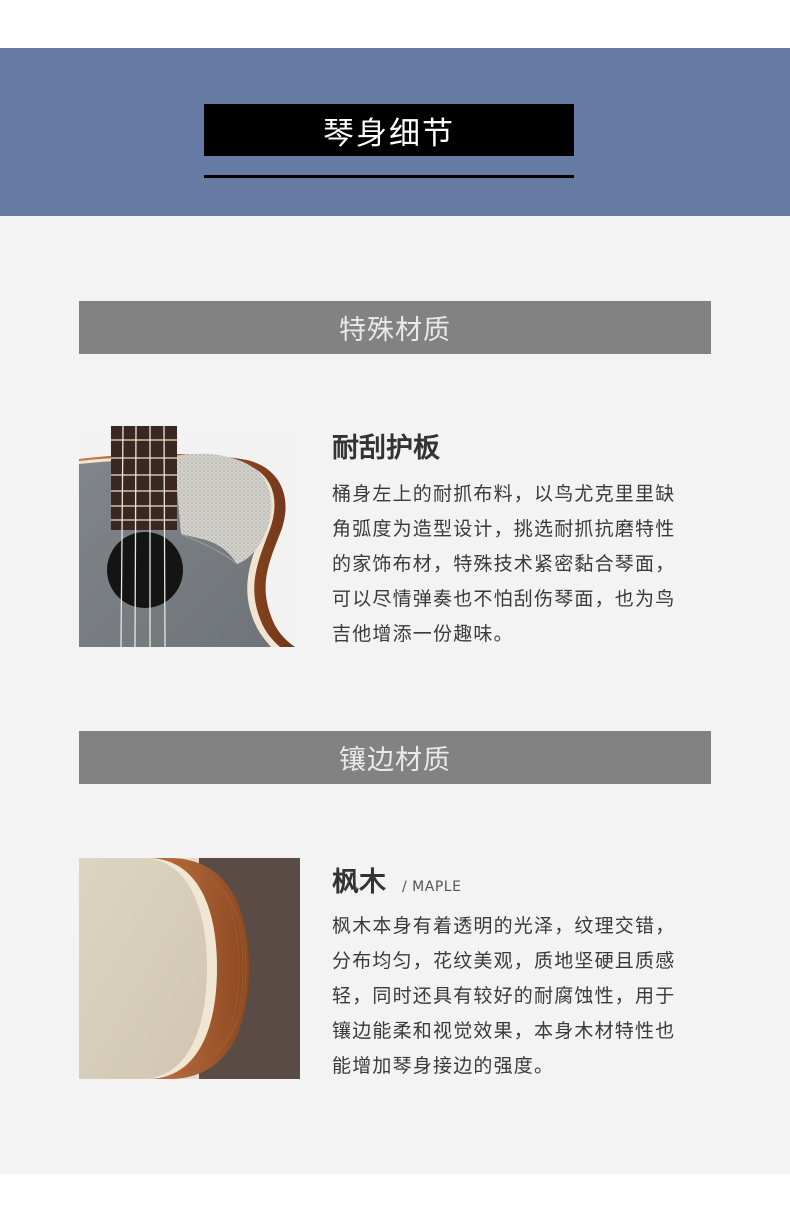  What do you see at coordinates (504, 529) in the screenshot?
I see `description-line: 角弧度为造型设计，挑选耐抓抗磨特性` at bounding box center [504, 529].